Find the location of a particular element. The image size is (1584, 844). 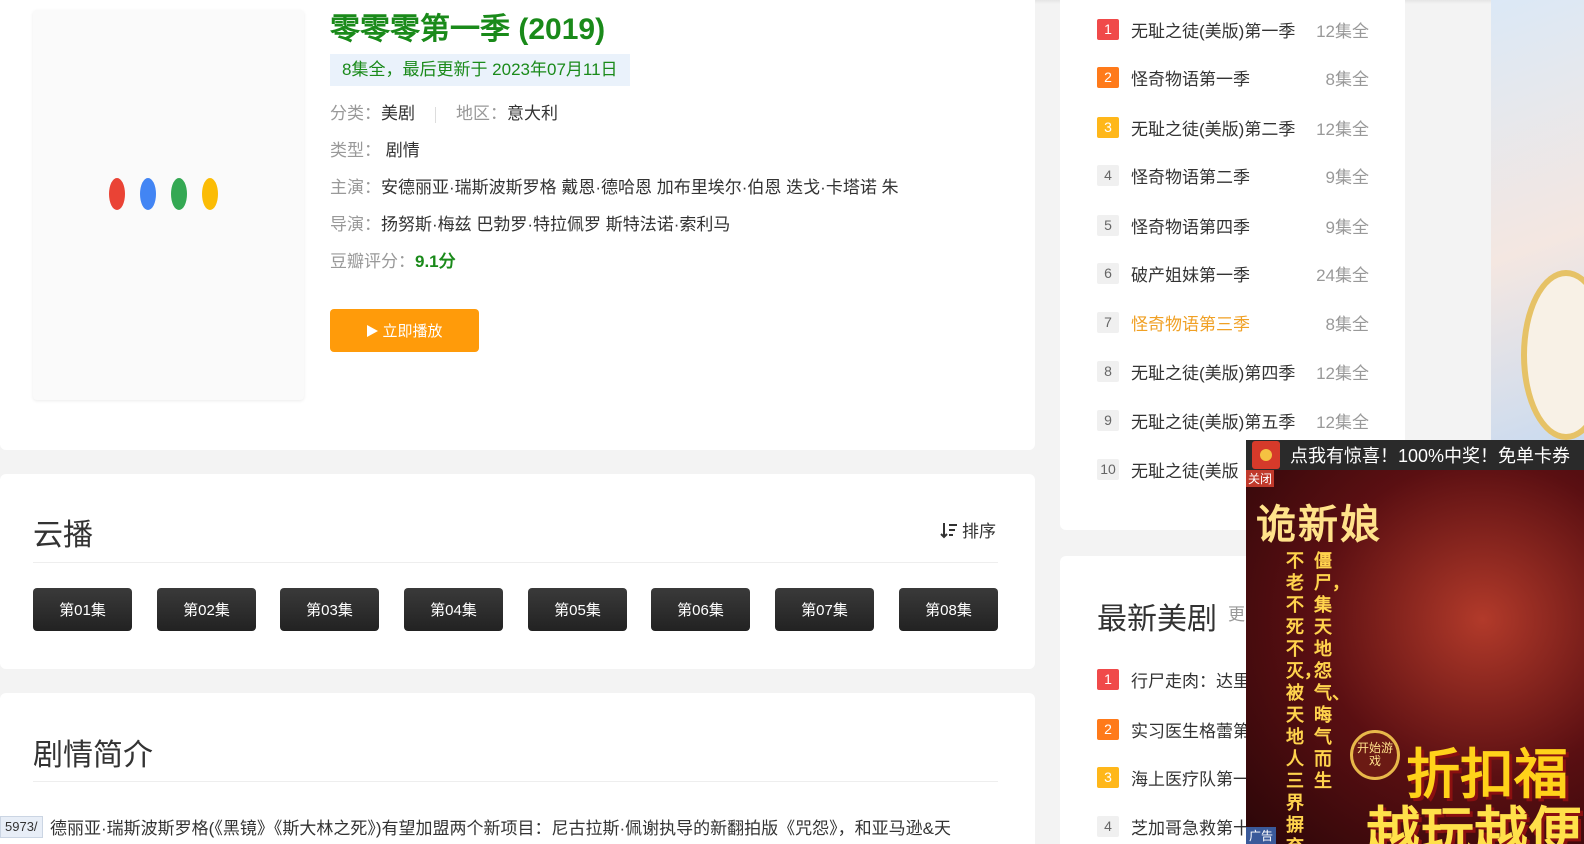

synopsis-title: 剧情简介 is located at coordinates (93, 755).